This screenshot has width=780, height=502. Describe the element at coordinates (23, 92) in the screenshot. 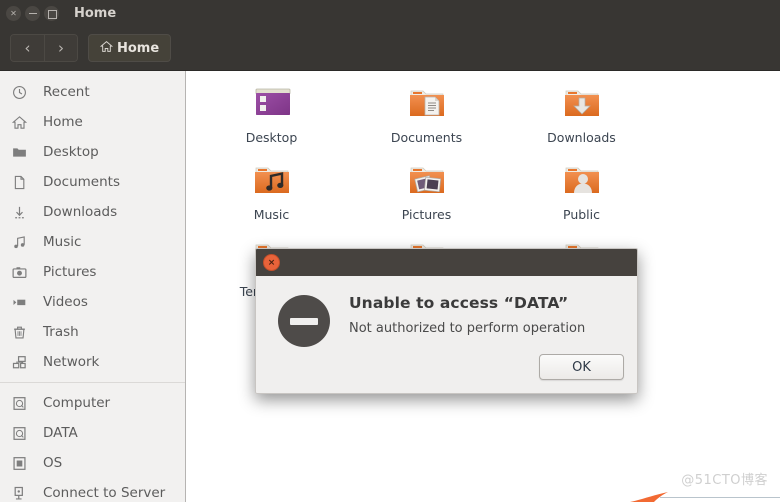

I see `clock-icon` at that location.